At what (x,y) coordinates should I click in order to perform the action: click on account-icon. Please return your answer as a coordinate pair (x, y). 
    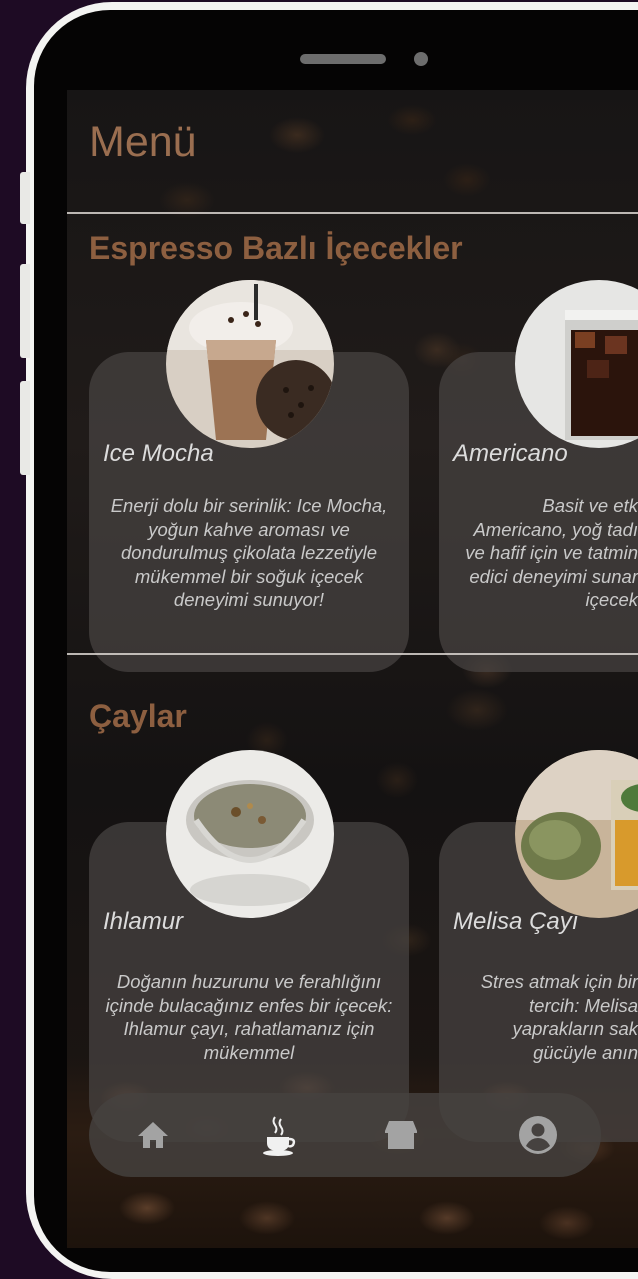
    Looking at the image, I should click on (538, 1135).